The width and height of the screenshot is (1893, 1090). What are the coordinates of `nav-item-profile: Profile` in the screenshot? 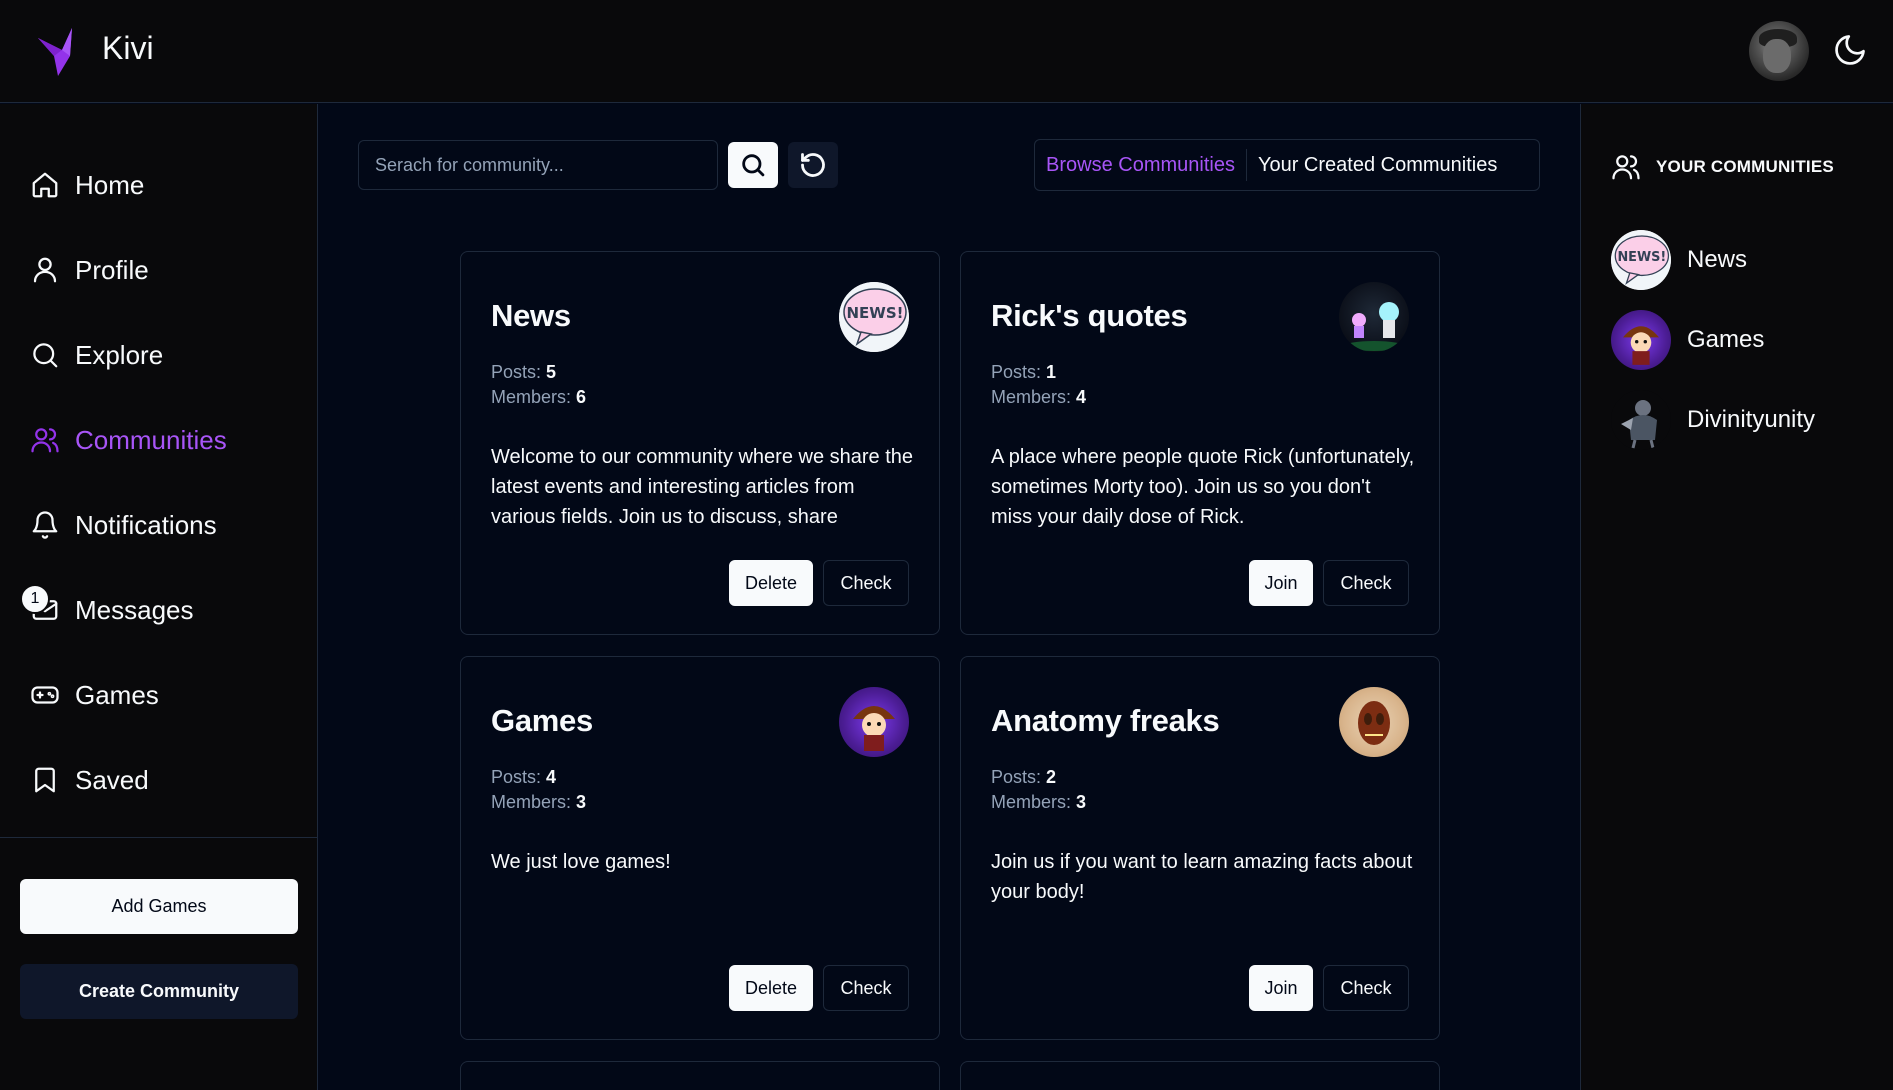 It's located at (89, 270).